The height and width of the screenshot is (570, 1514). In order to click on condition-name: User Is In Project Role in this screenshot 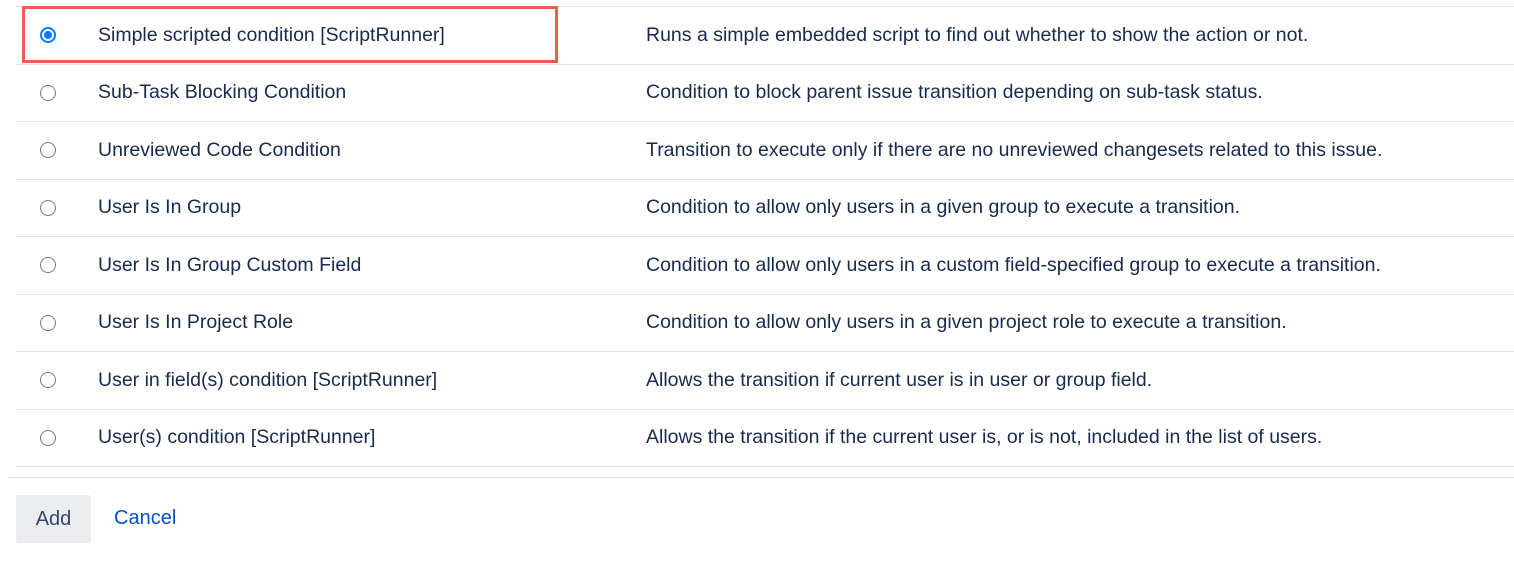, I will do `click(196, 322)`.